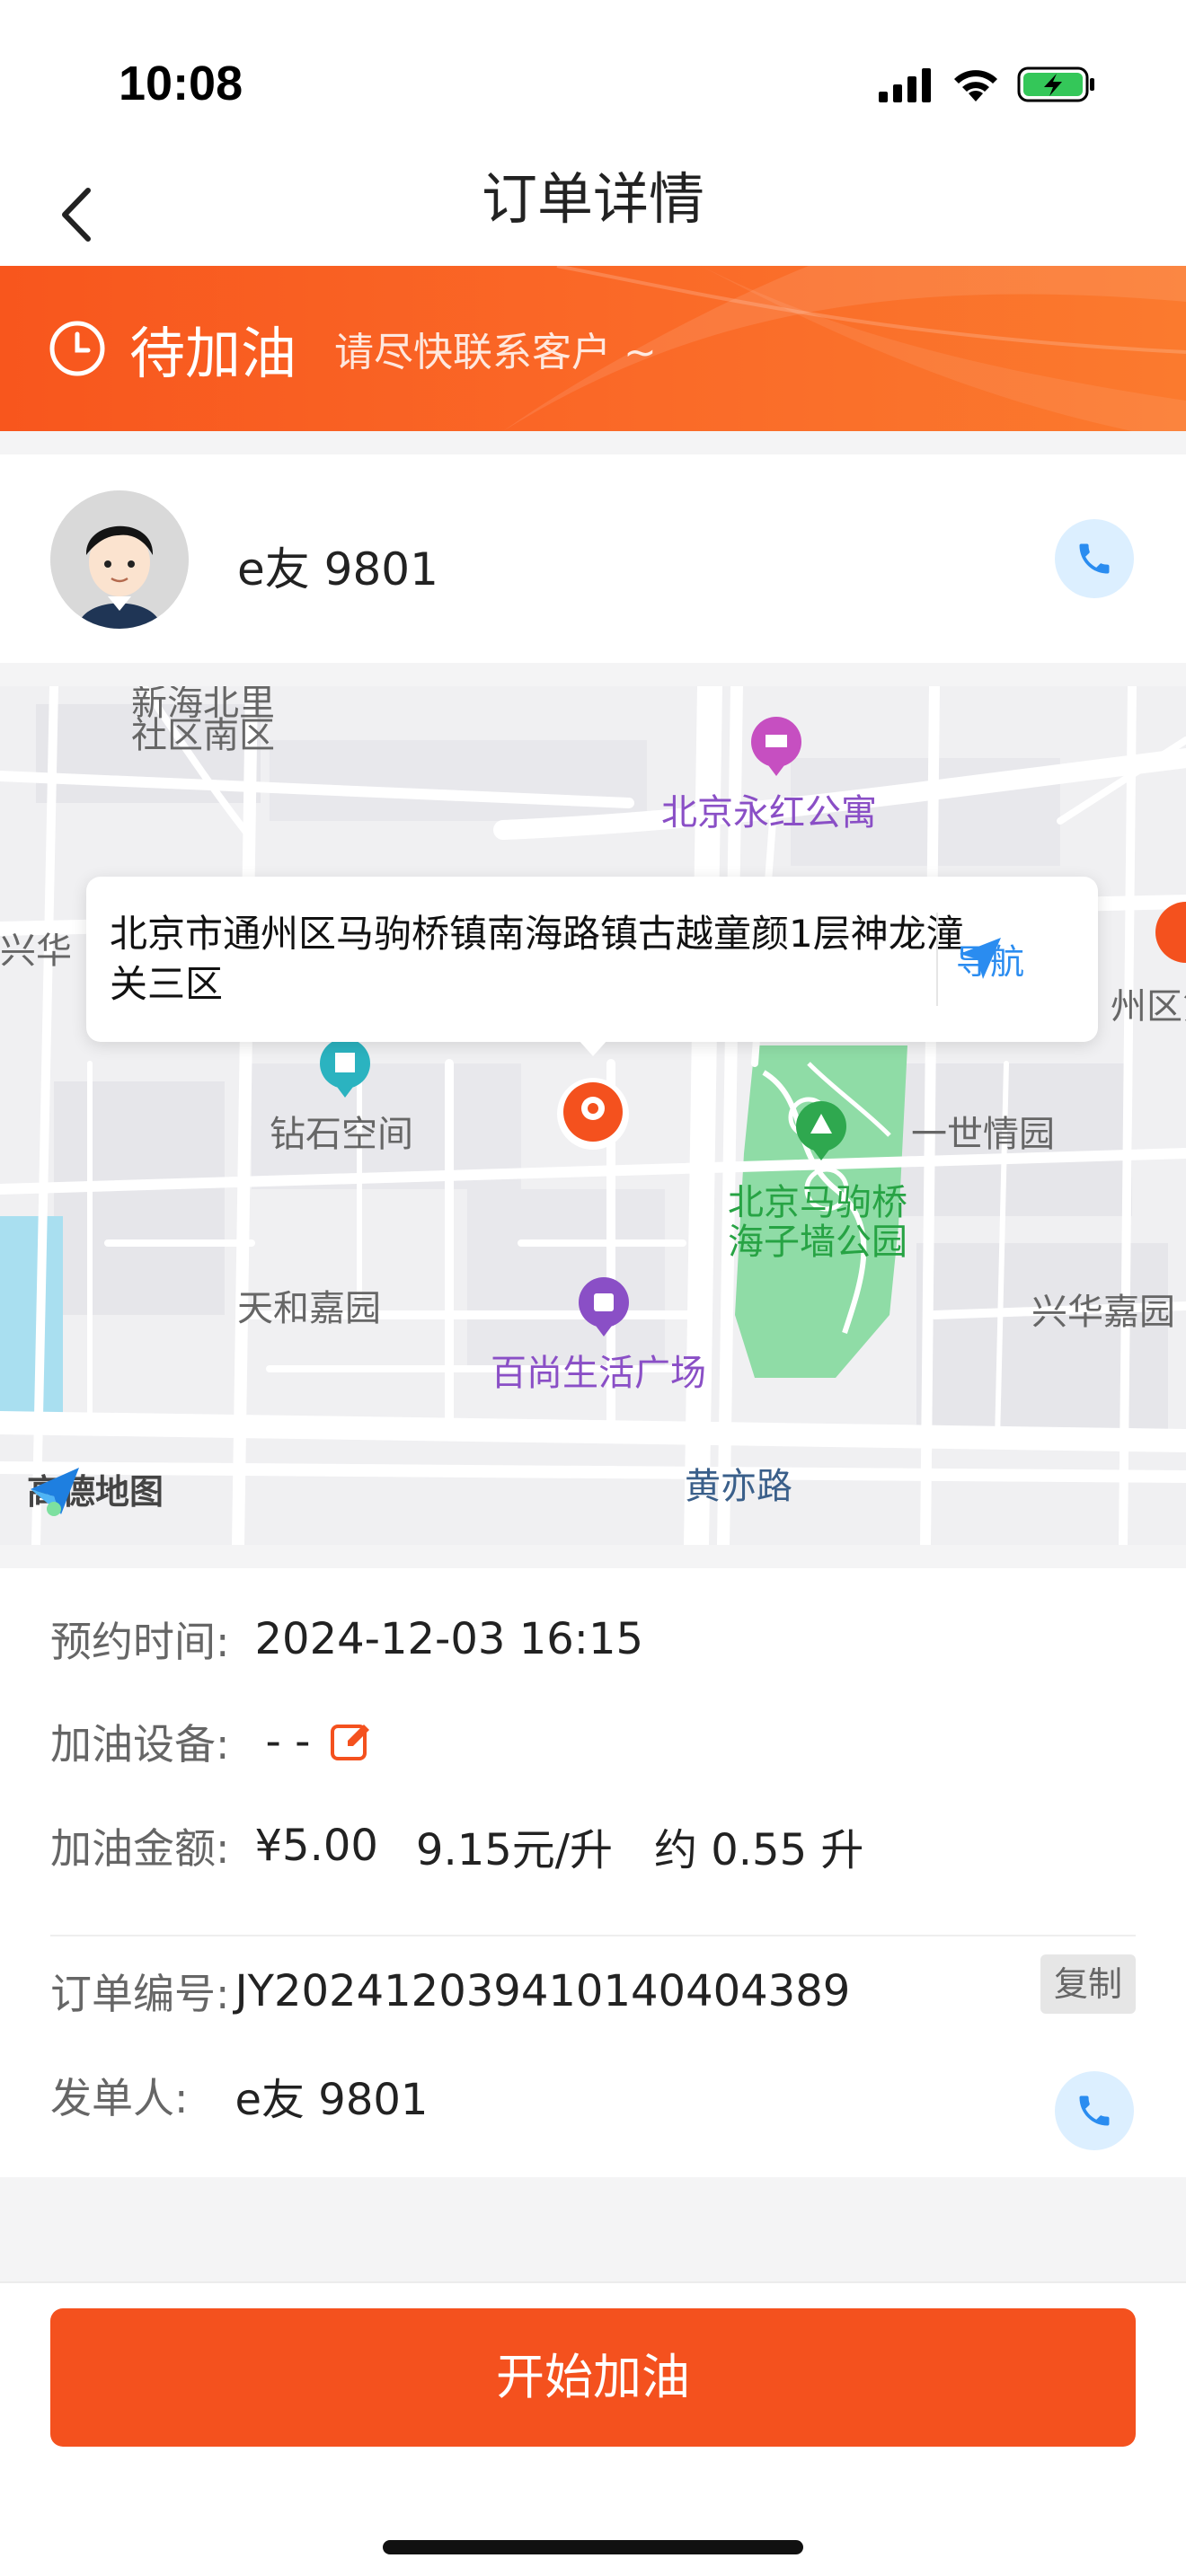 Image resolution: width=1186 pixels, height=2576 pixels. I want to click on call-customer-button, so click(1094, 558).